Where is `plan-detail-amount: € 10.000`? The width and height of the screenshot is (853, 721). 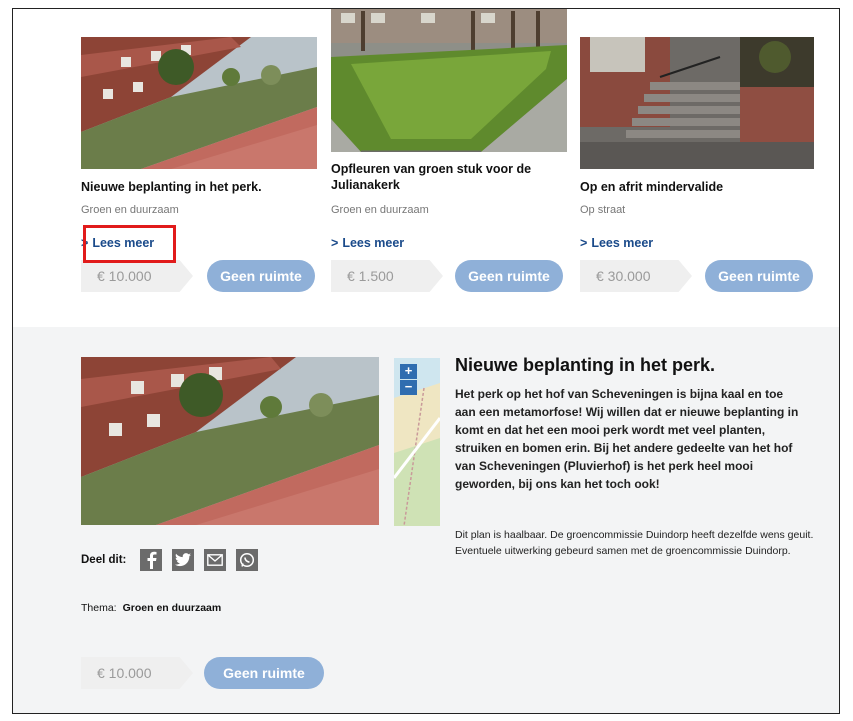 plan-detail-amount: € 10.000 is located at coordinates (137, 673).